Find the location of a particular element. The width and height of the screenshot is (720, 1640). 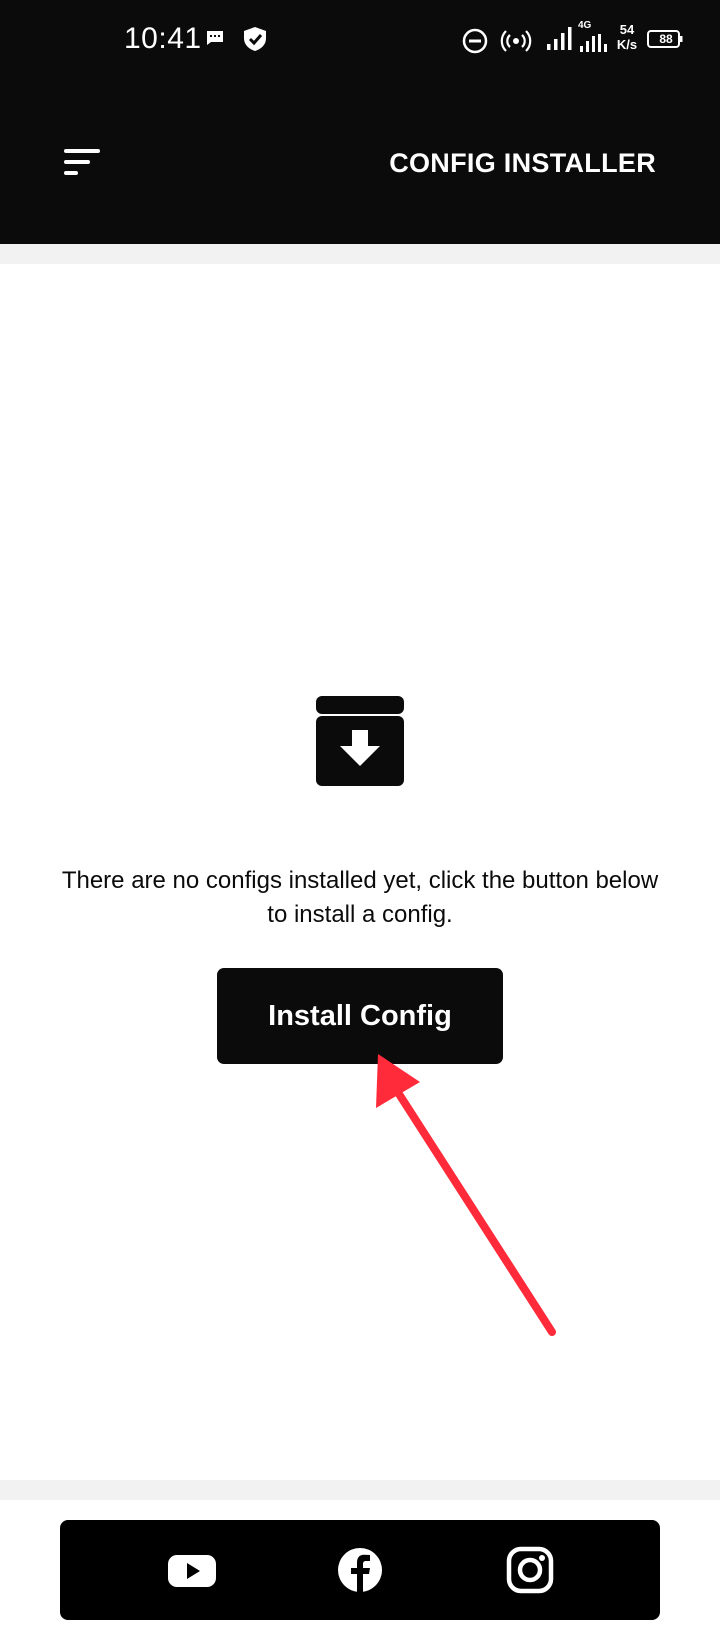

battery-level: 88 is located at coordinates (666, 39).